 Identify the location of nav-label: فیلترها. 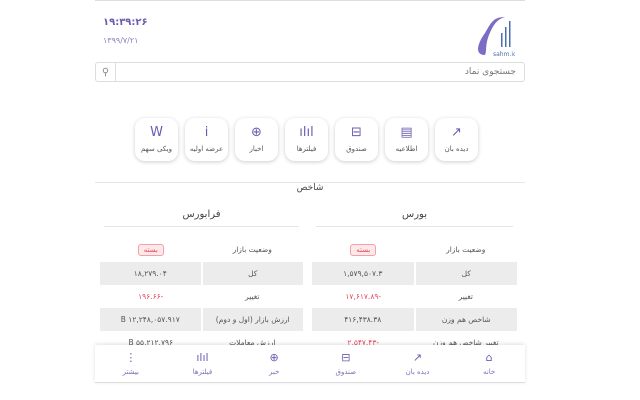
(202, 371).